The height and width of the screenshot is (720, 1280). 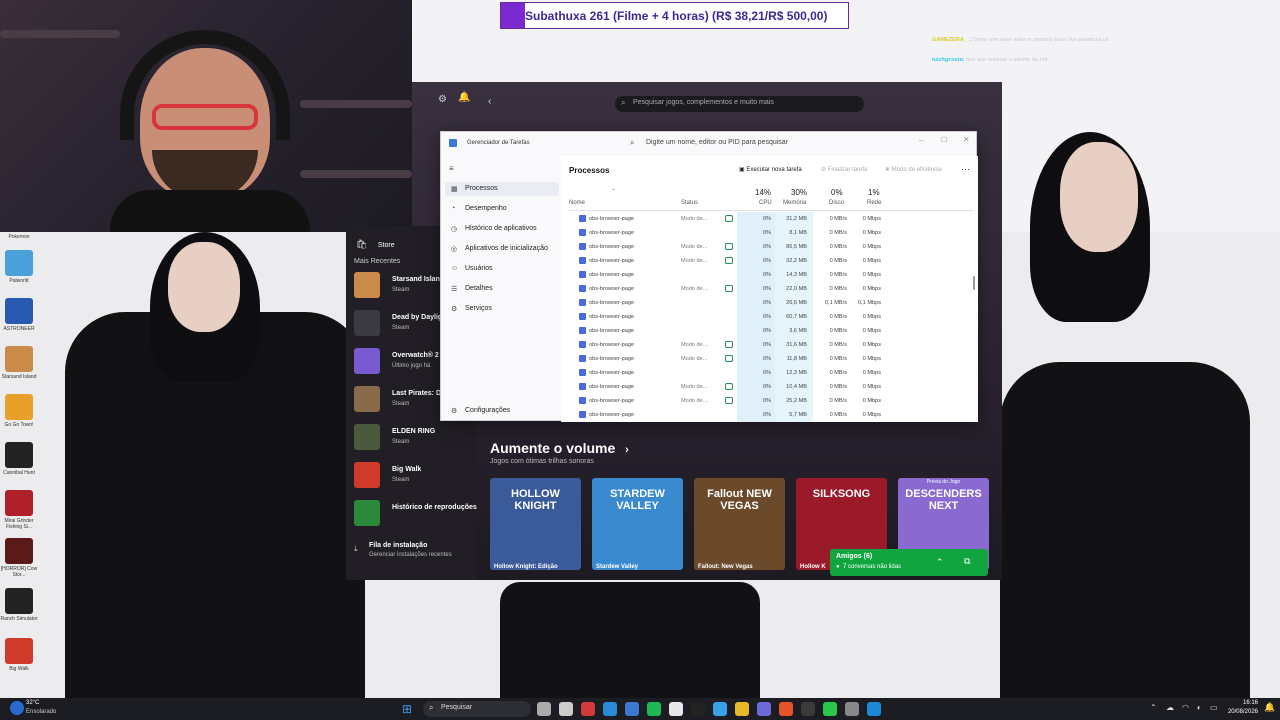 What do you see at coordinates (974, 283) in the screenshot?
I see `scrollbar-thumb` at bounding box center [974, 283].